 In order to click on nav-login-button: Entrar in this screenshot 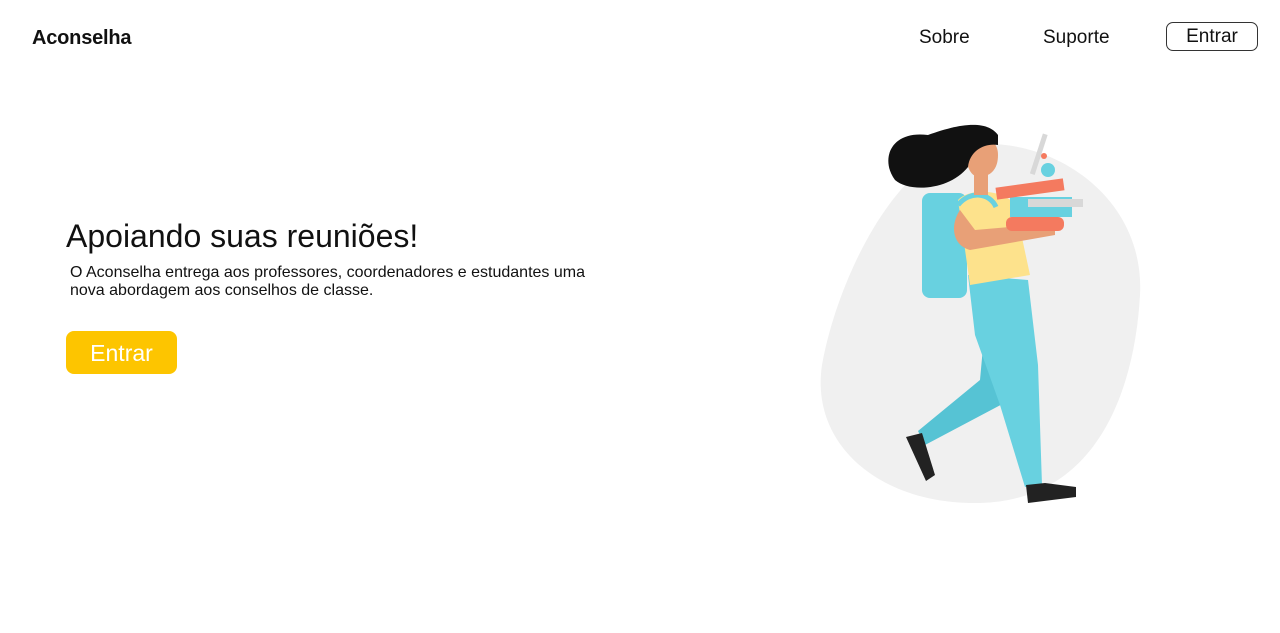, I will do `click(1212, 36)`.